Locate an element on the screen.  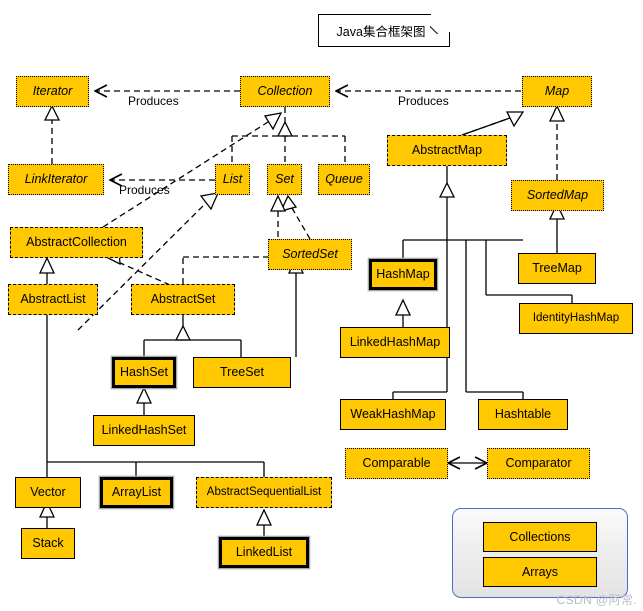
node-comparable: Comparable is located at coordinates (396, 463).